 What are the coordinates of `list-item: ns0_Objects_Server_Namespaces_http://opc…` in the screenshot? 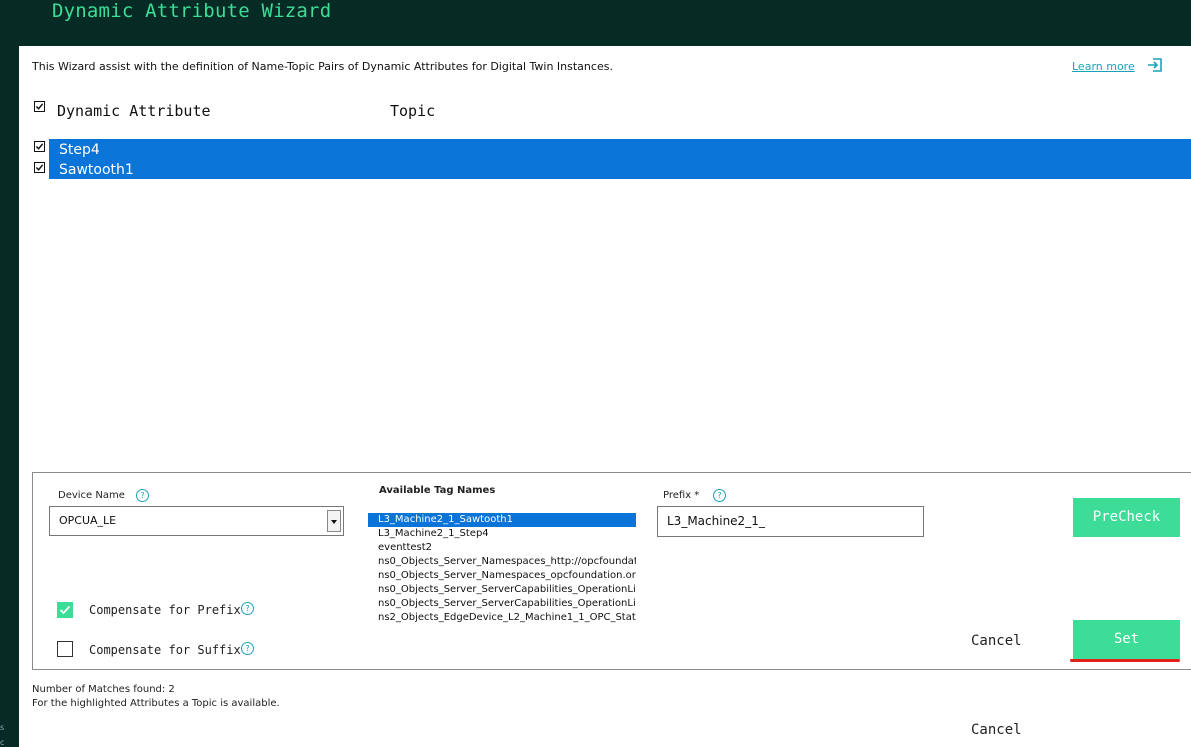 It's located at (502, 562).